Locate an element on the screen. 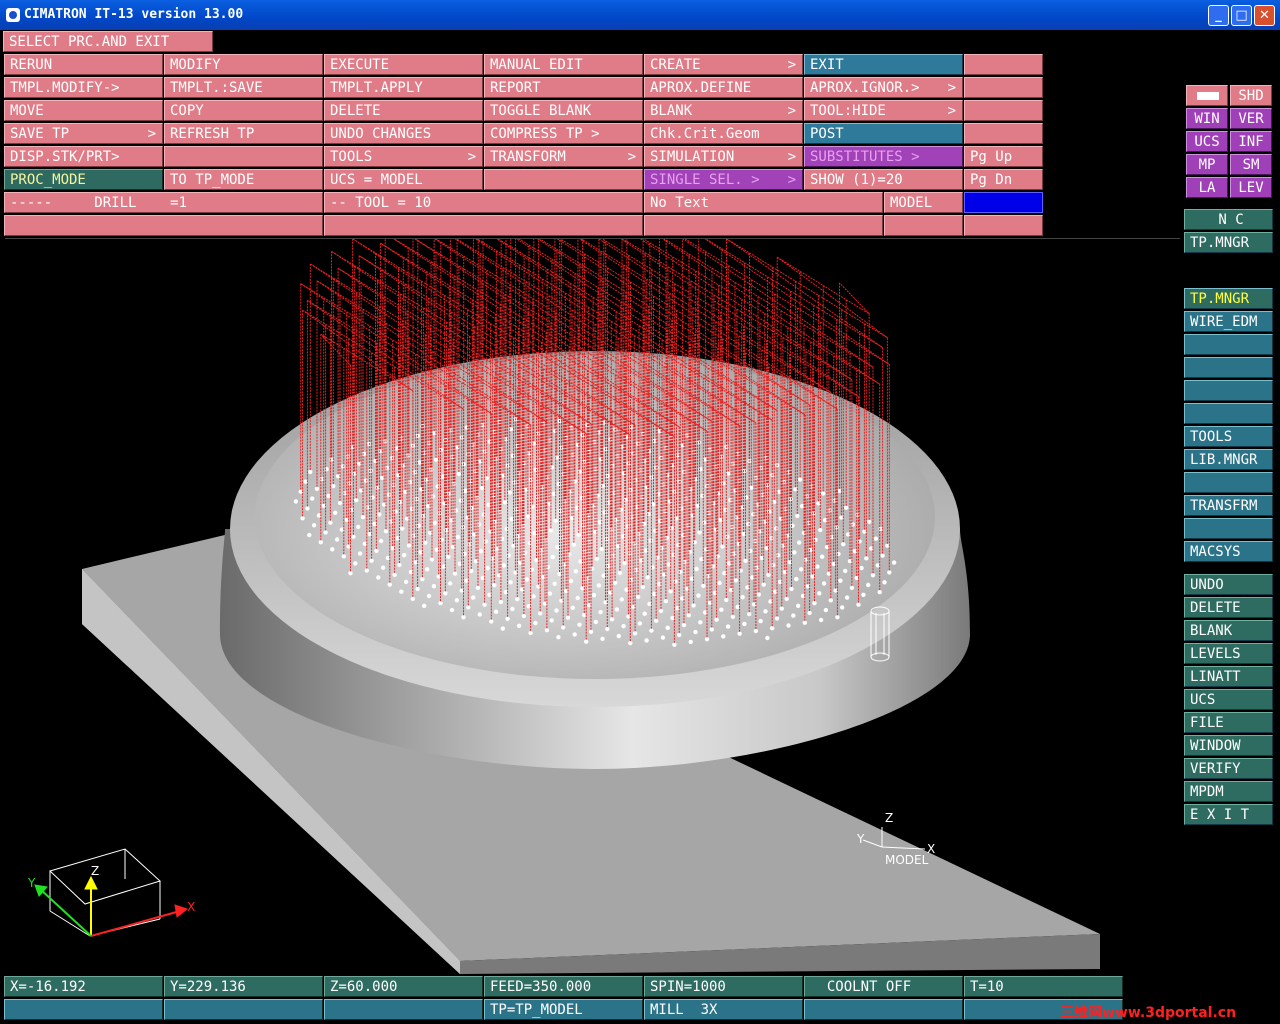  display-inf-button: INF is located at coordinates (1251, 141).